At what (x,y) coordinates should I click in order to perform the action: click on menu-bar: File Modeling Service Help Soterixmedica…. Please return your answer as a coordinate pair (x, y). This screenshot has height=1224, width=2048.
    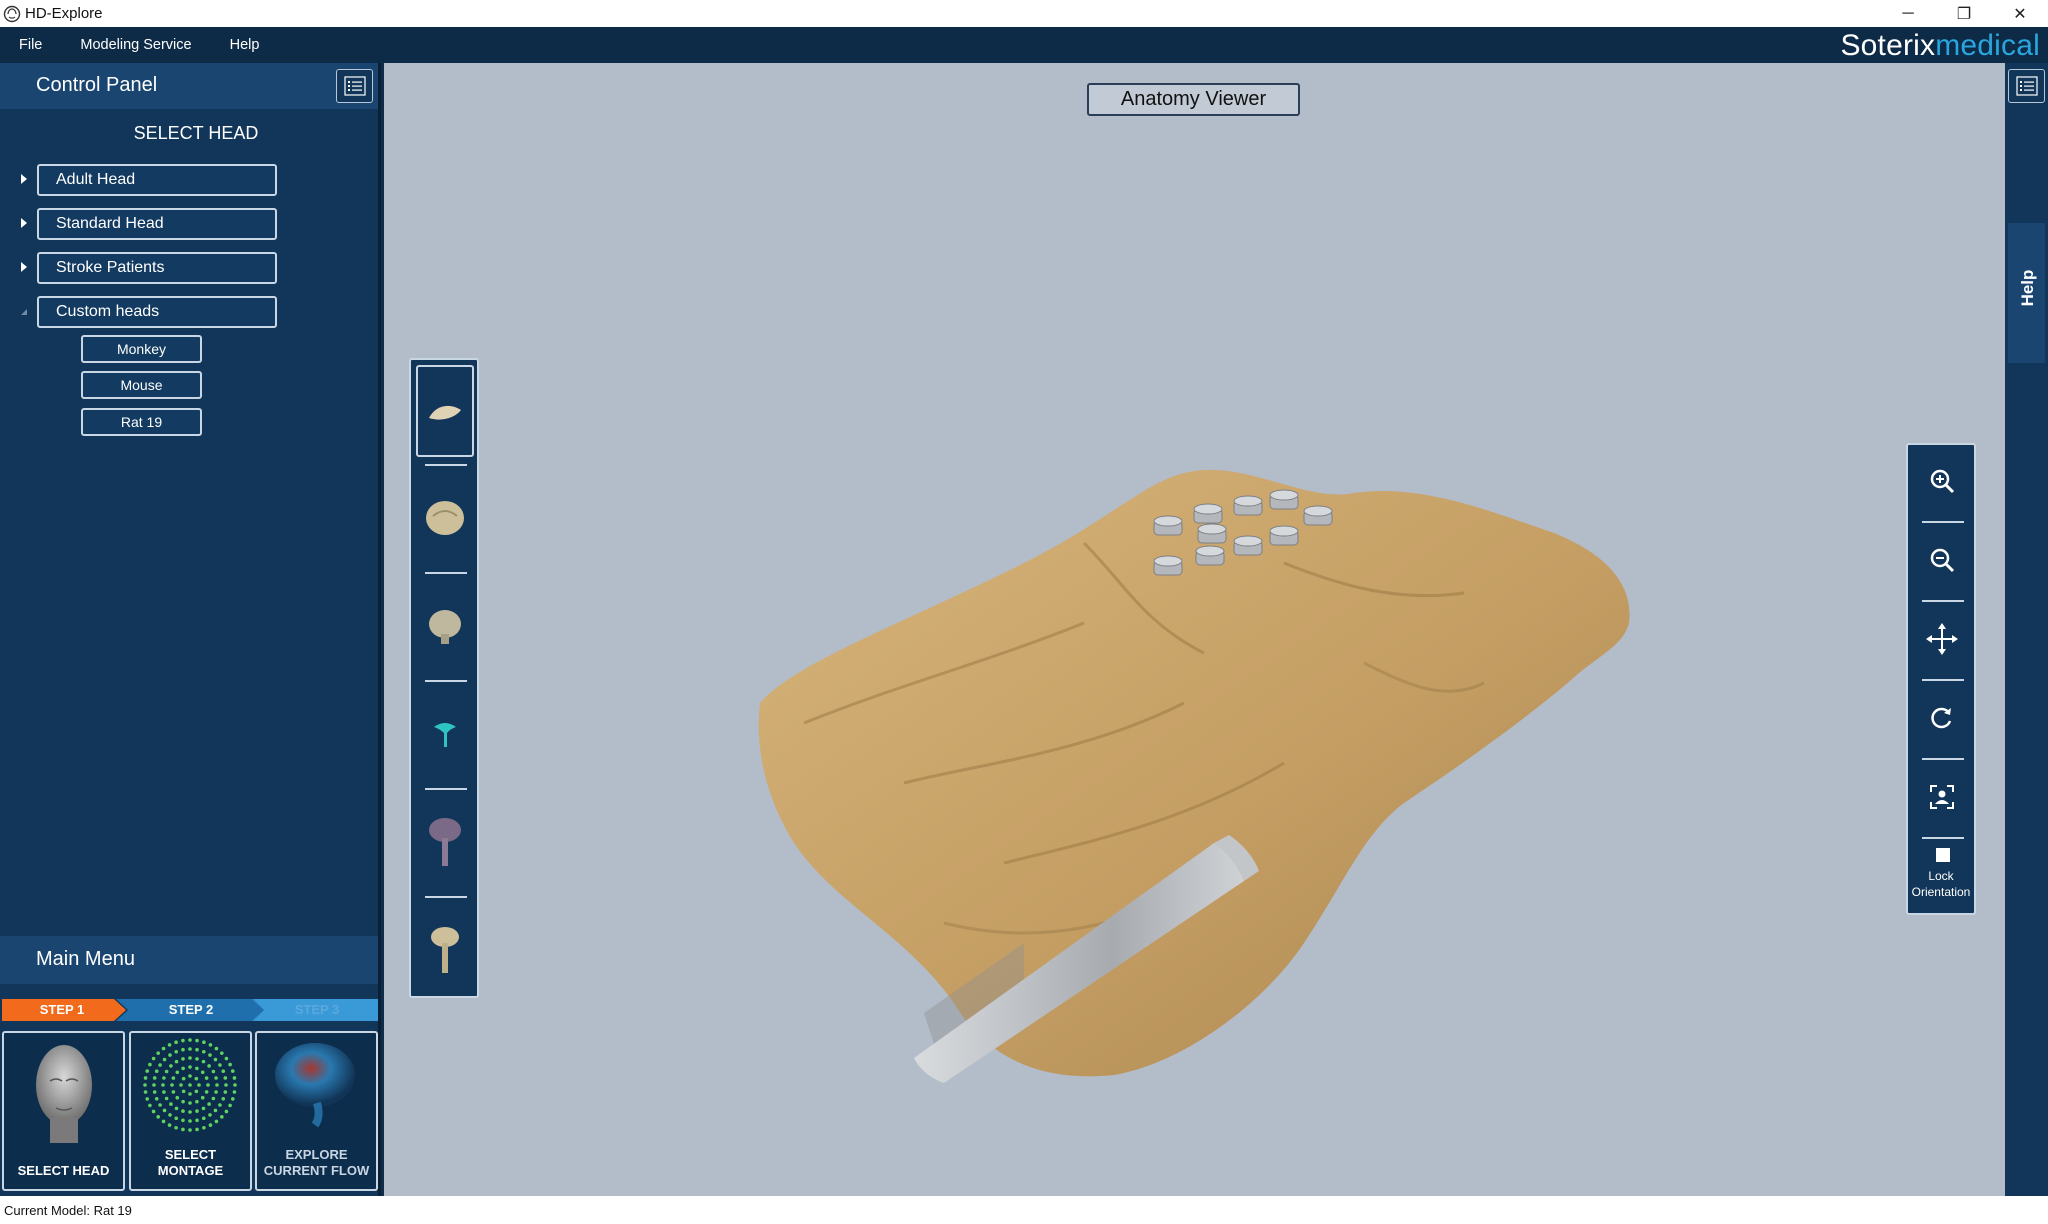
    Looking at the image, I should click on (1024, 45).